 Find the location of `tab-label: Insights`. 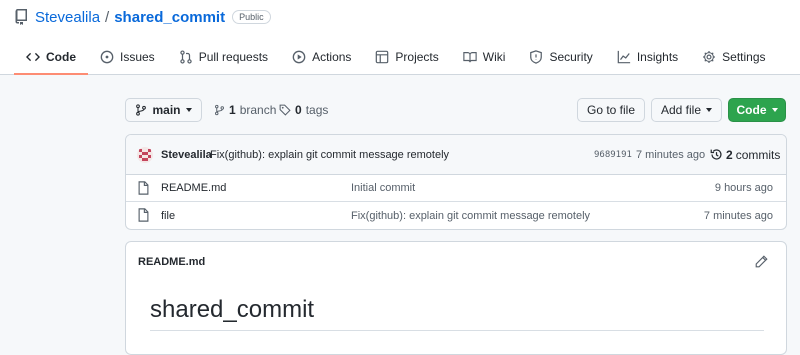

tab-label: Insights is located at coordinates (657, 56).